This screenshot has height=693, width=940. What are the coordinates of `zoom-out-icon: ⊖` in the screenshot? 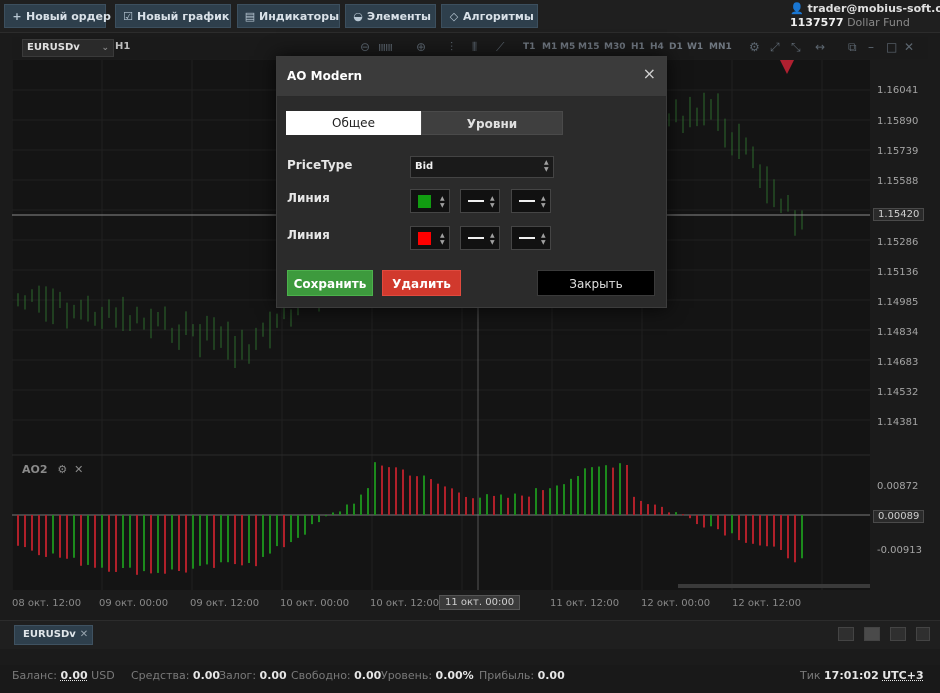 It's located at (365, 47).